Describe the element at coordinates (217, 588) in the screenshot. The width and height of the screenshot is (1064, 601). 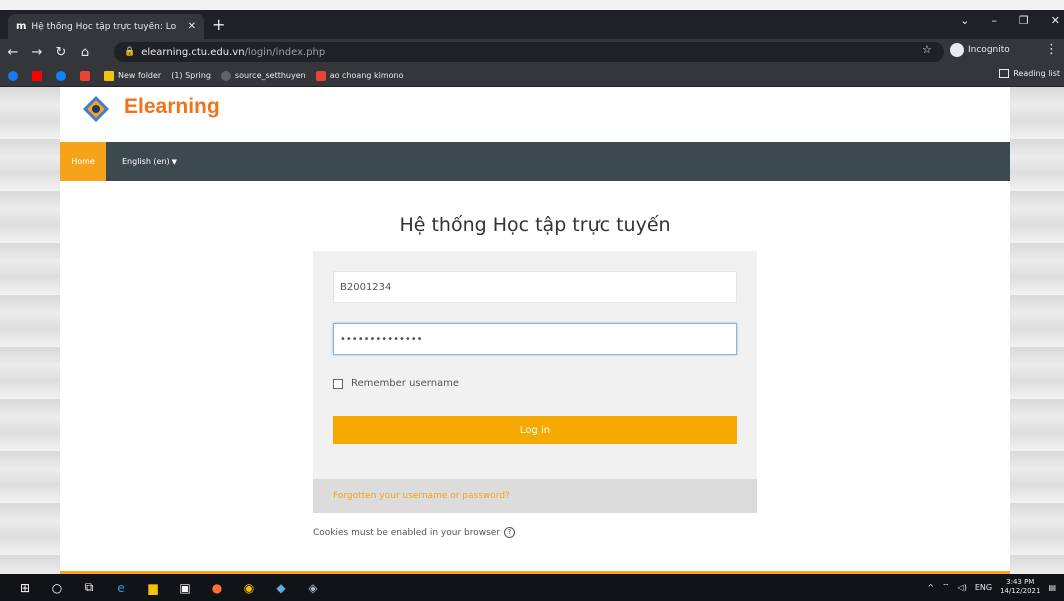
I see `firefox-icon: ●` at that location.